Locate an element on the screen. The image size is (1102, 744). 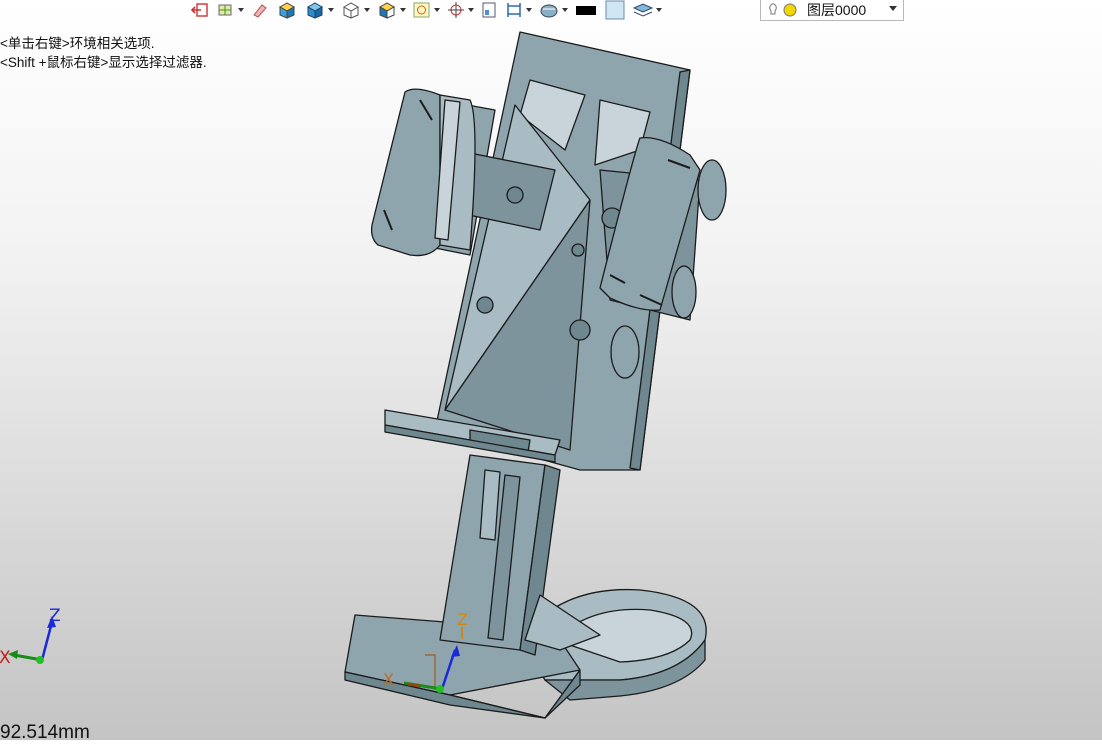
local-axis-triad: Z X is located at coordinates (425, 651).